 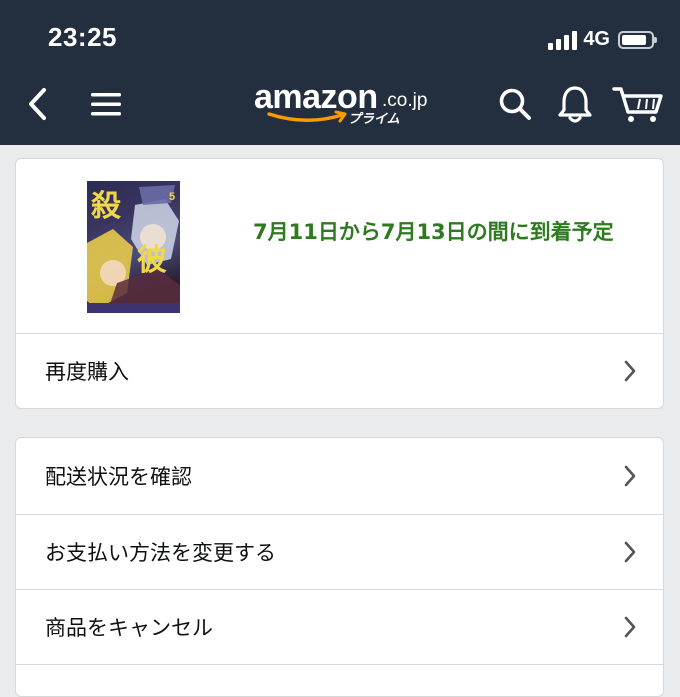 I want to click on cart-button, so click(x=638, y=104).